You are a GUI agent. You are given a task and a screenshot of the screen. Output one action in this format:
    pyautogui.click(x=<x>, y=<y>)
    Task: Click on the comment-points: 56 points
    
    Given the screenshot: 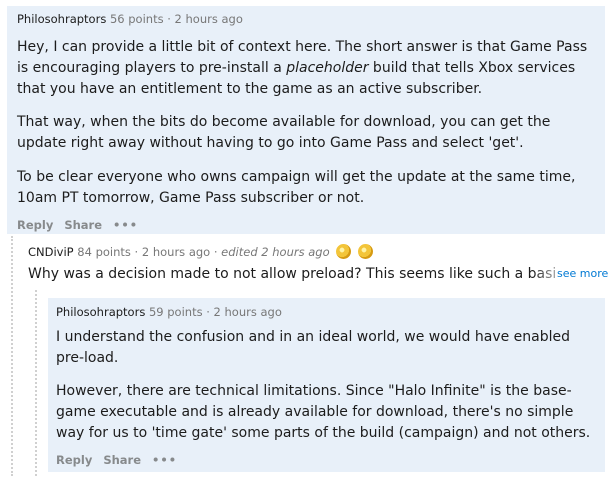 What is the action you would take?
    pyautogui.click(x=136, y=19)
    